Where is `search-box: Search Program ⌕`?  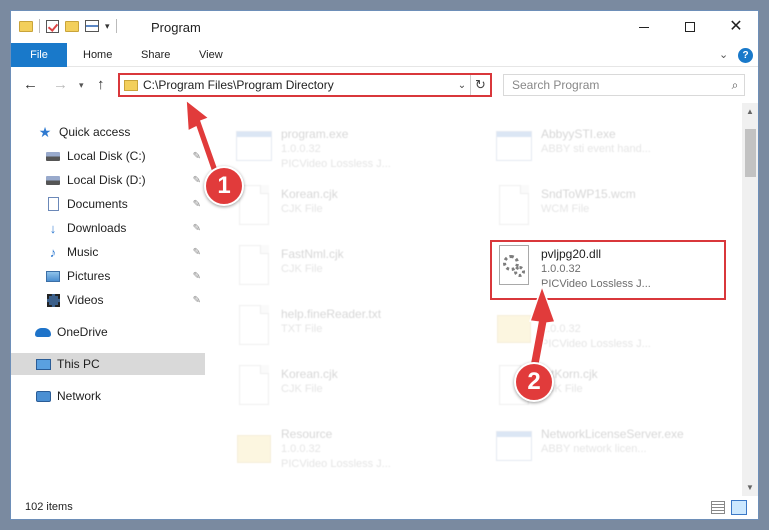 search-box: Search Program ⌕ is located at coordinates (624, 85).